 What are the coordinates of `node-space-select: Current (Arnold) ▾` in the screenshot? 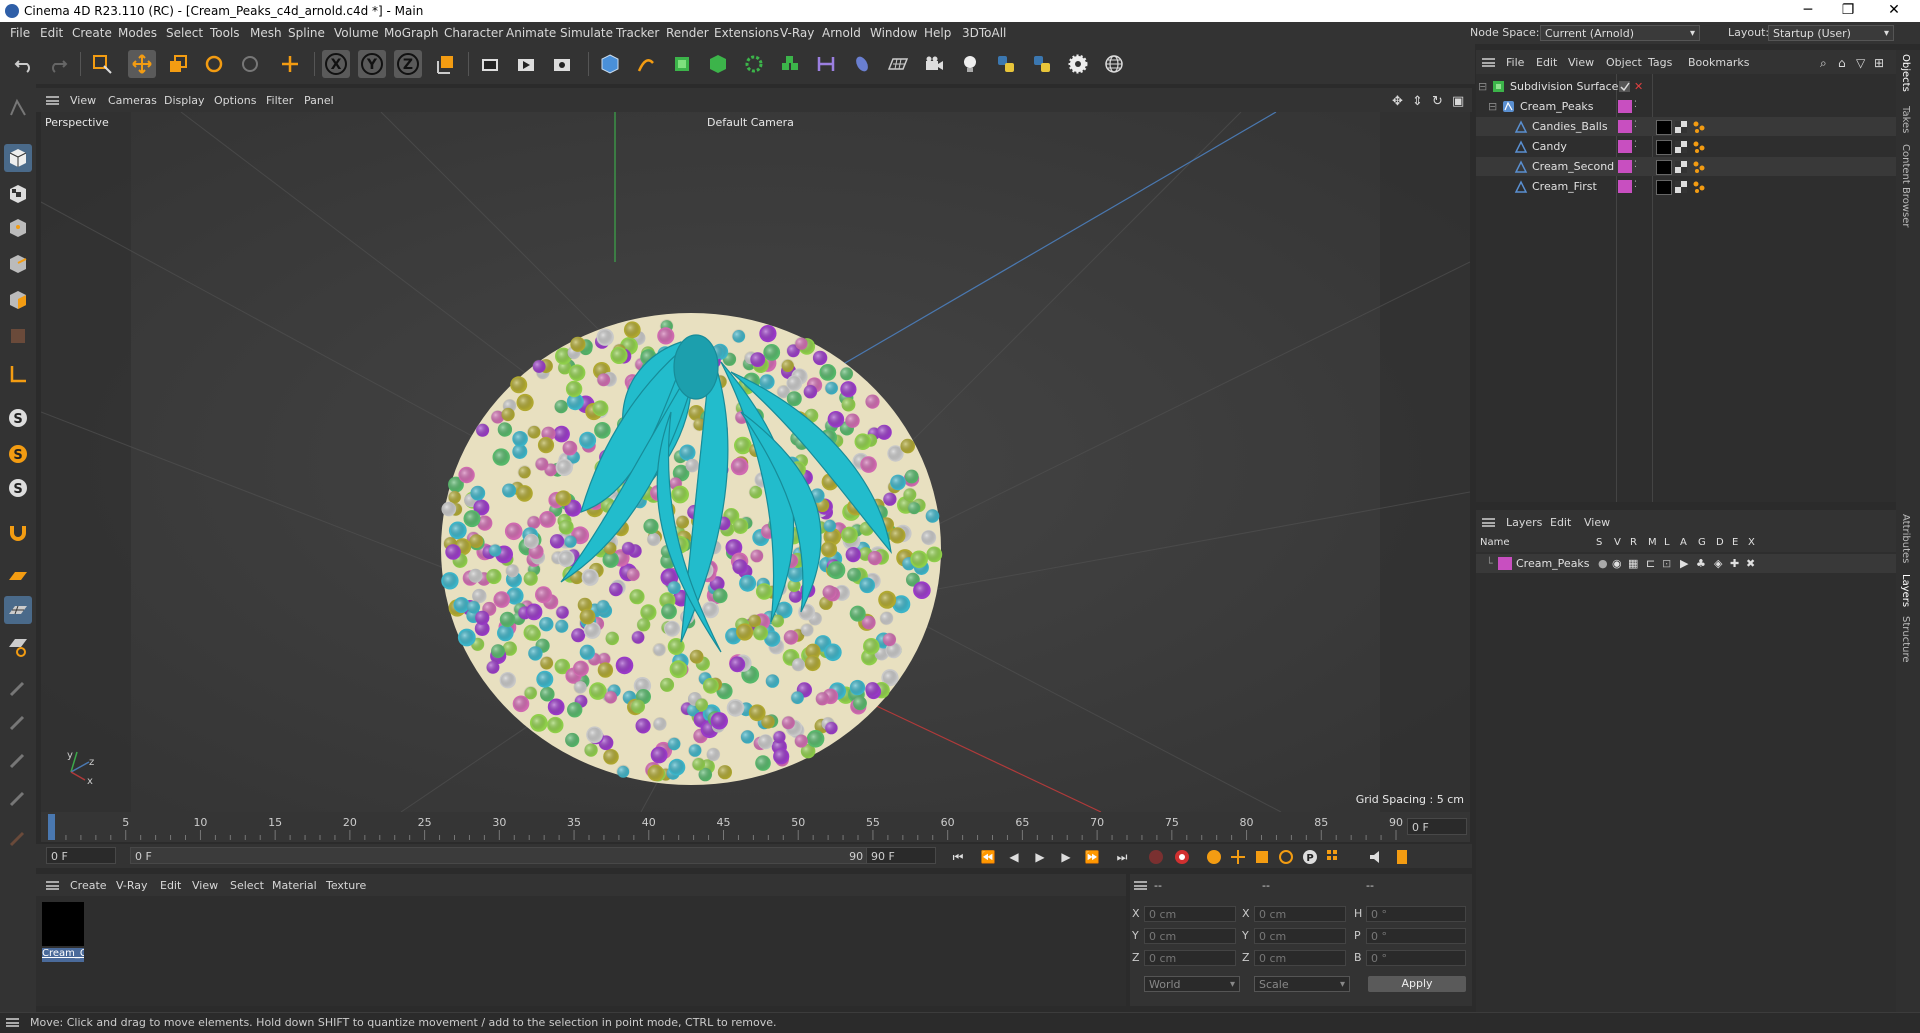 It's located at (1620, 33).